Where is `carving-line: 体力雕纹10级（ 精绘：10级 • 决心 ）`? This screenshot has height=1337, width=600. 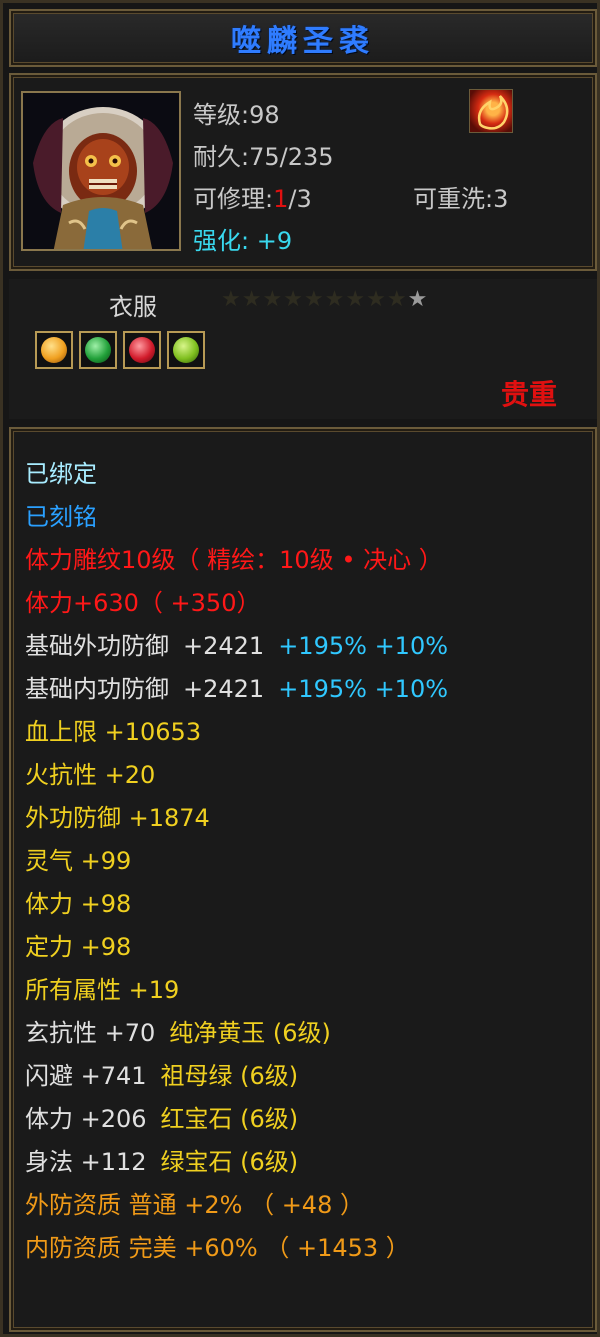
carving-line: 体力雕纹10级（ 精绘：10级 • 决心 ） is located at coordinates (234, 560).